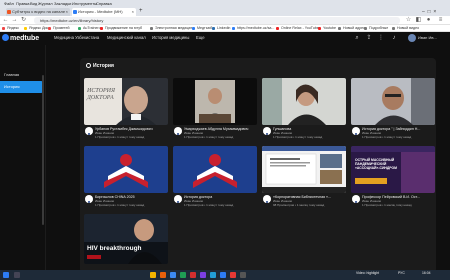  Describe the element at coordinates (59, 28) in the screenshot. I see `bookmark: Прометей` at that location.